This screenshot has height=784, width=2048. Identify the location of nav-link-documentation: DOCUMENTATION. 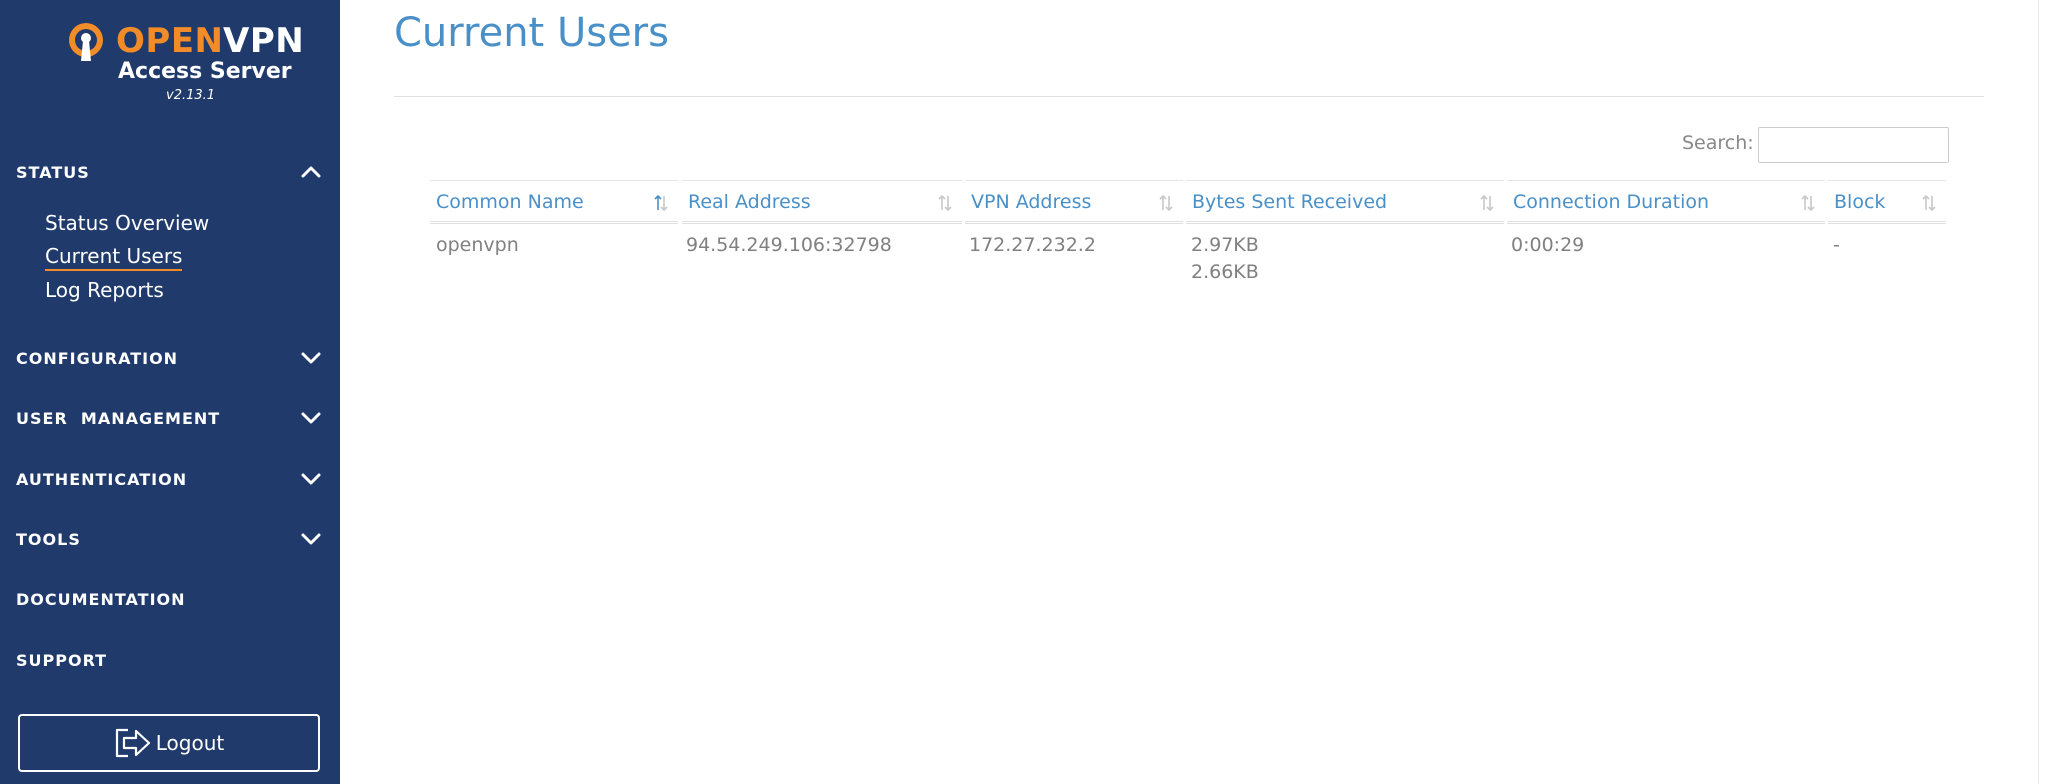
(170, 599).